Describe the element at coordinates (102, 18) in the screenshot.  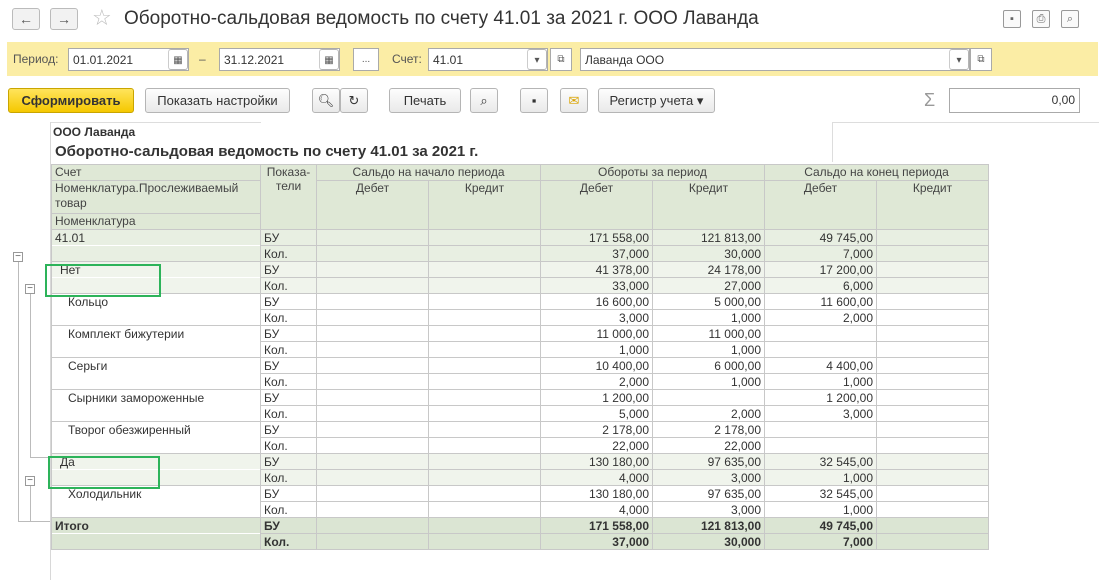
I see `favorite-star-icon: ☆` at that location.